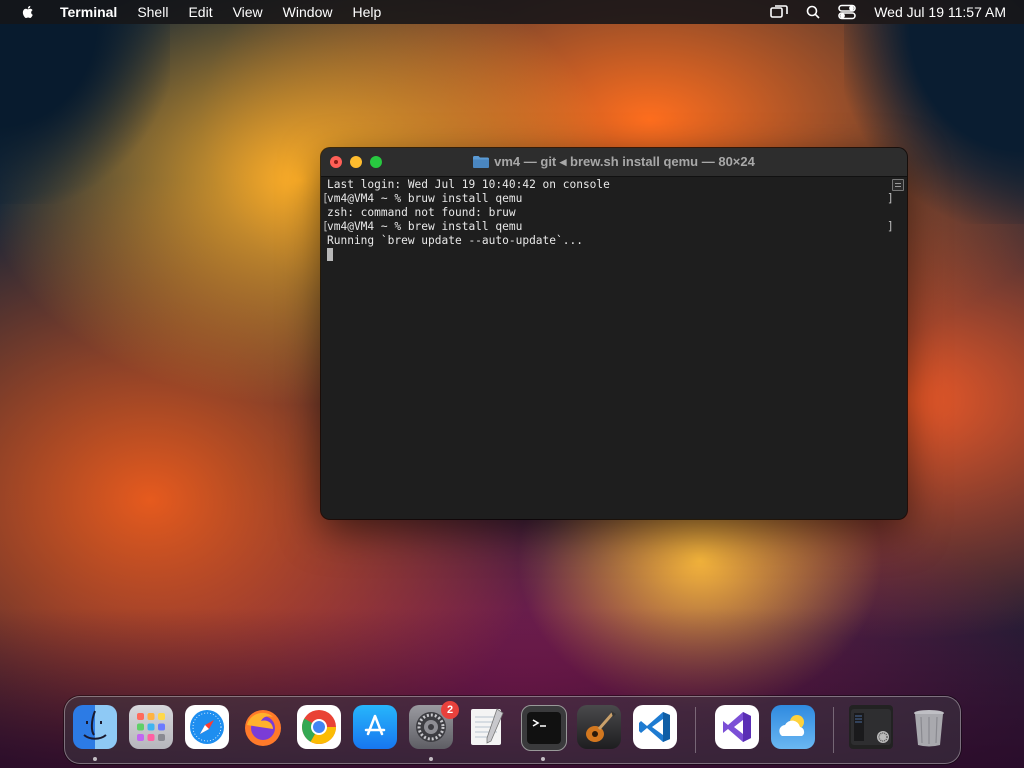  Describe the element at coordinates (847, 12) in the screenshot. I see `control-center-icon` at that location.